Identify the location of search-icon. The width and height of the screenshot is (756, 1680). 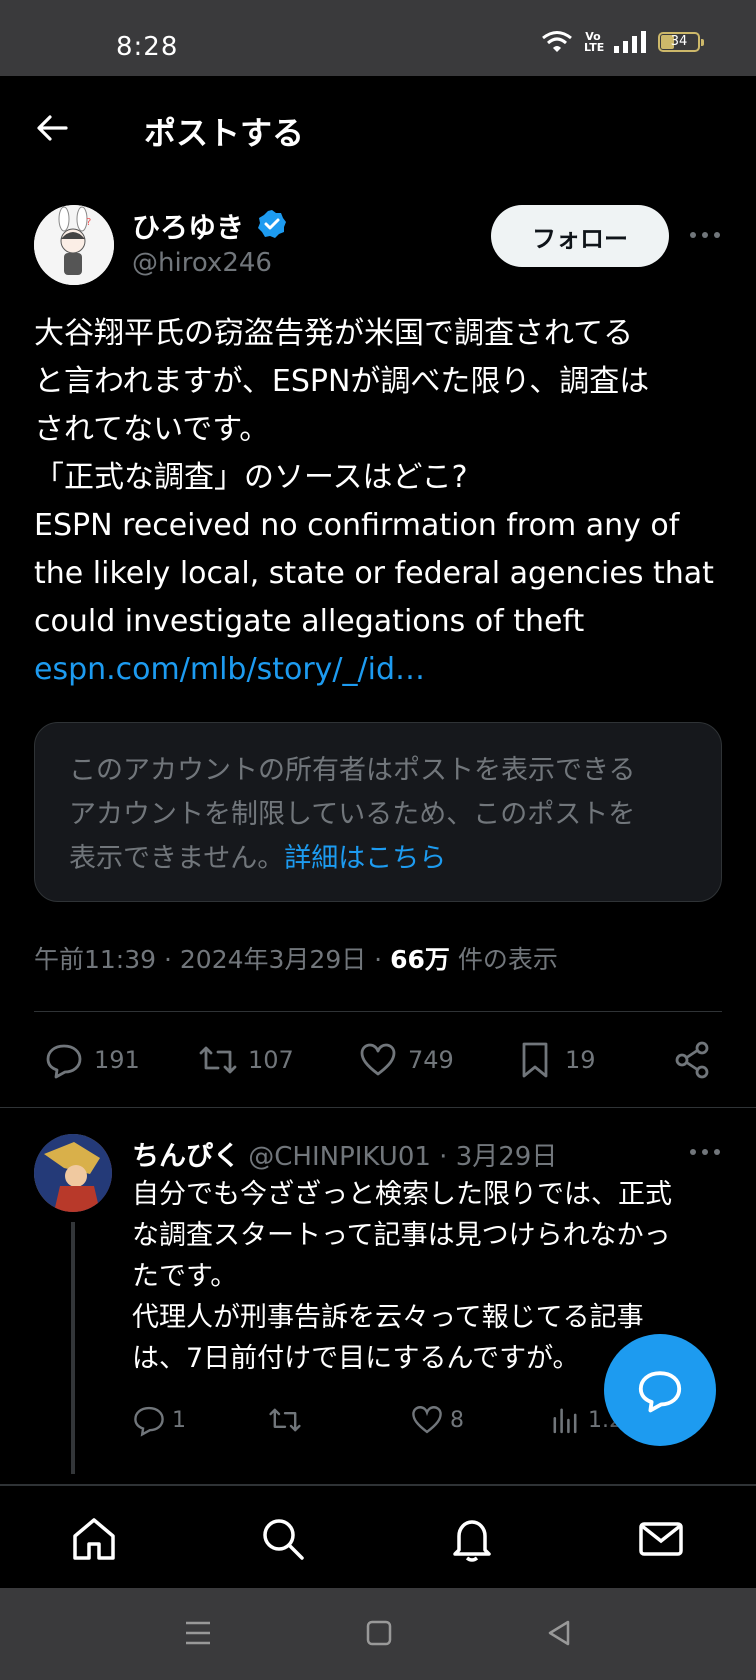
(283, 1539).